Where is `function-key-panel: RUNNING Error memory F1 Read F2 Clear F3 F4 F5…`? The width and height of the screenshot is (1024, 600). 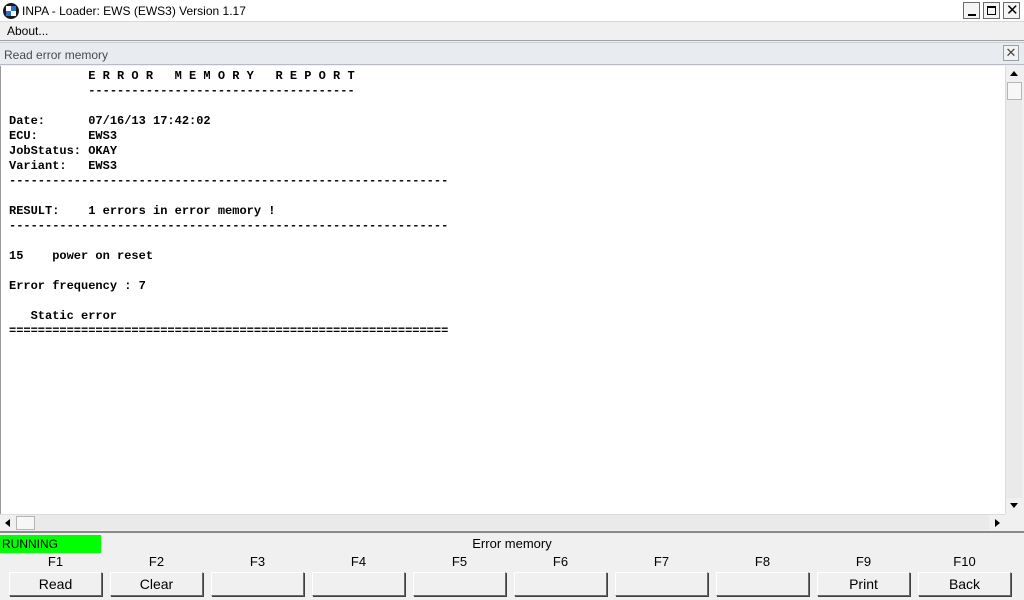
function-key-panel: RUNNING Error memory F1 Read F2 Clear F3 F4 F5… is located at coordinates (512, 565).